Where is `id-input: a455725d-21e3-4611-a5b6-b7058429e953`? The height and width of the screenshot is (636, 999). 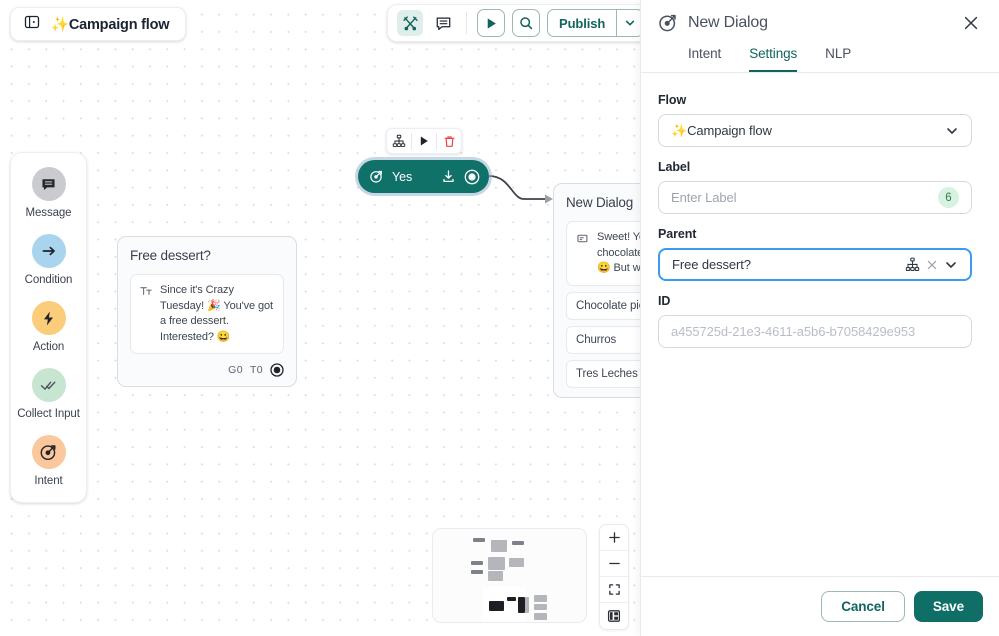 id-input: a455725d-21e3-4611-a5b6-b7058429e953 is located at coordinates (815, 331).